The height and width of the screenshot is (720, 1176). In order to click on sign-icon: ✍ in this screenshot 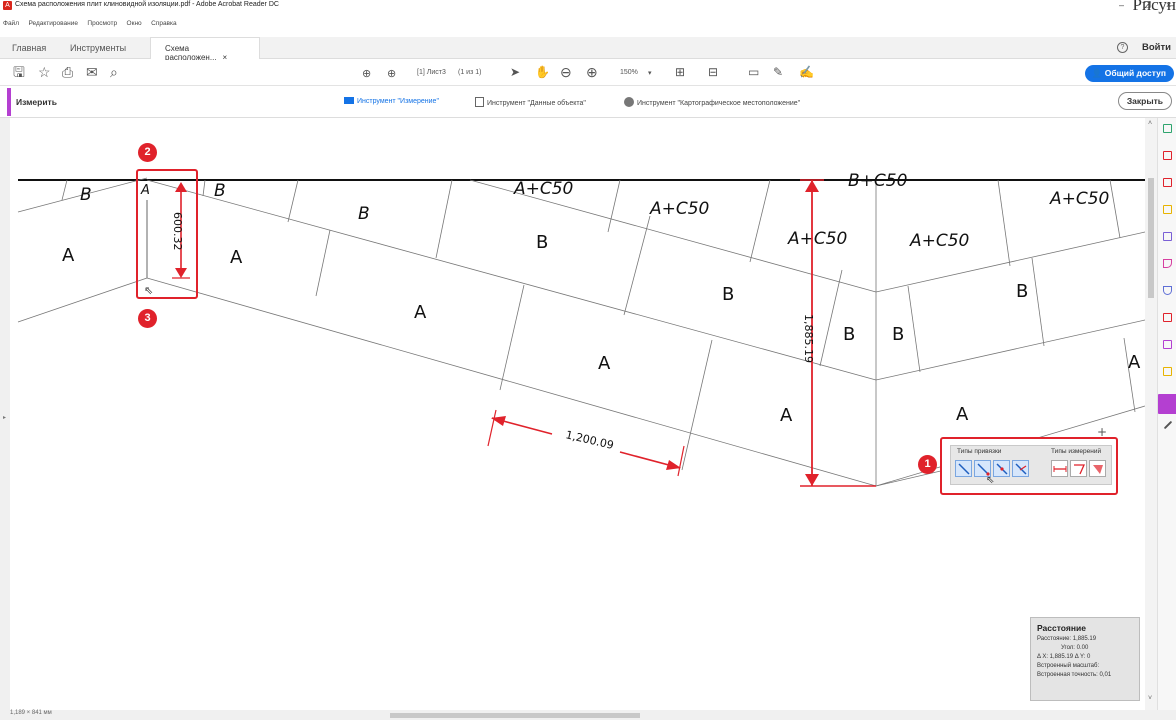, I will do `click(806, 72)`.